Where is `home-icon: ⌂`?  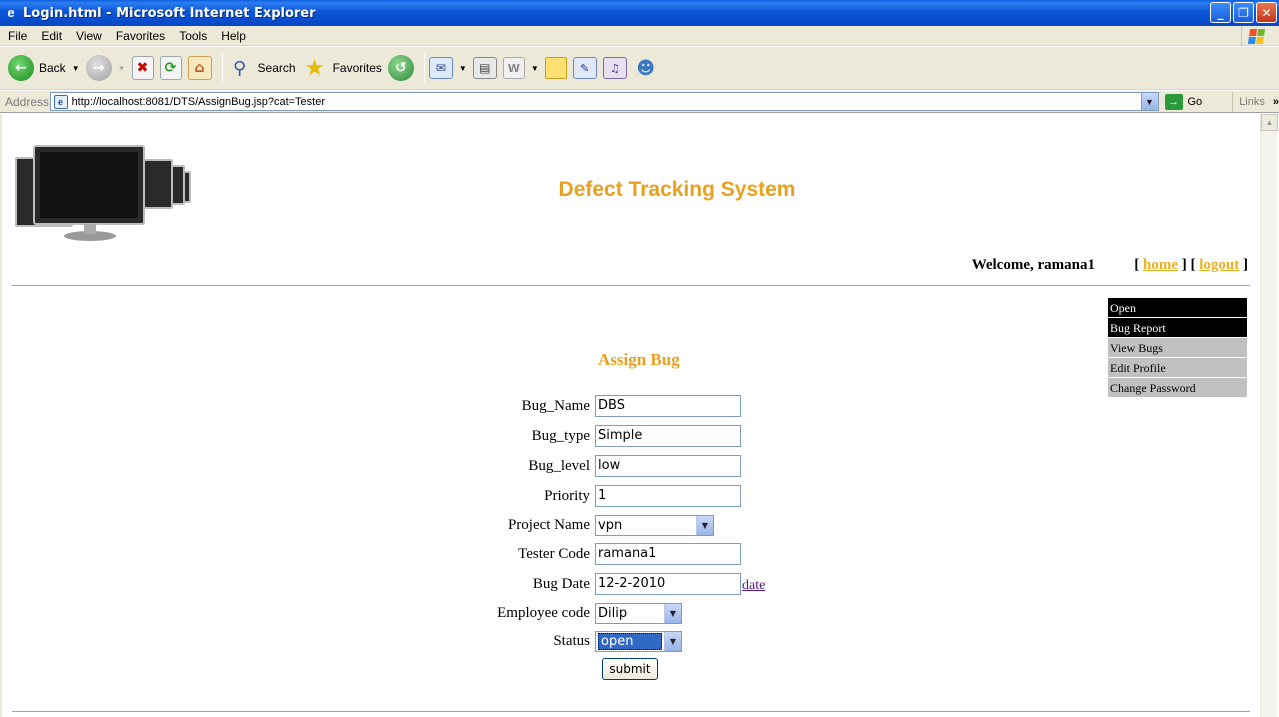 home-icon: ⌂ is located at coordinates (199, 68).